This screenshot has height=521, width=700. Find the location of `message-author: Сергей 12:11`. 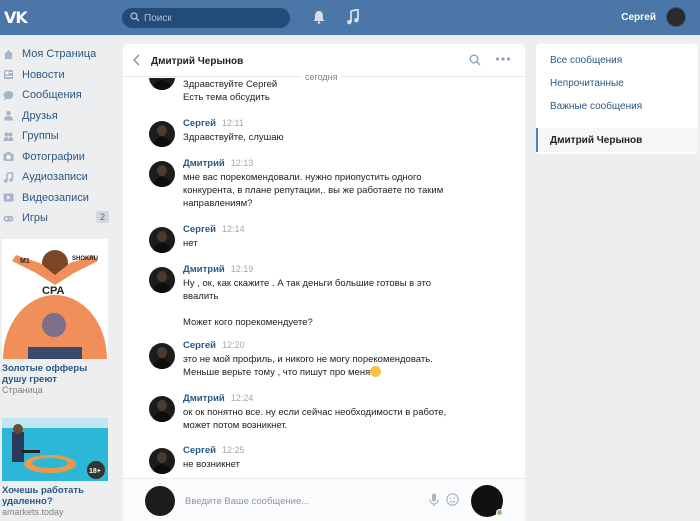

message-author: Сергей 12:11 is located at coordinates (213, 123).